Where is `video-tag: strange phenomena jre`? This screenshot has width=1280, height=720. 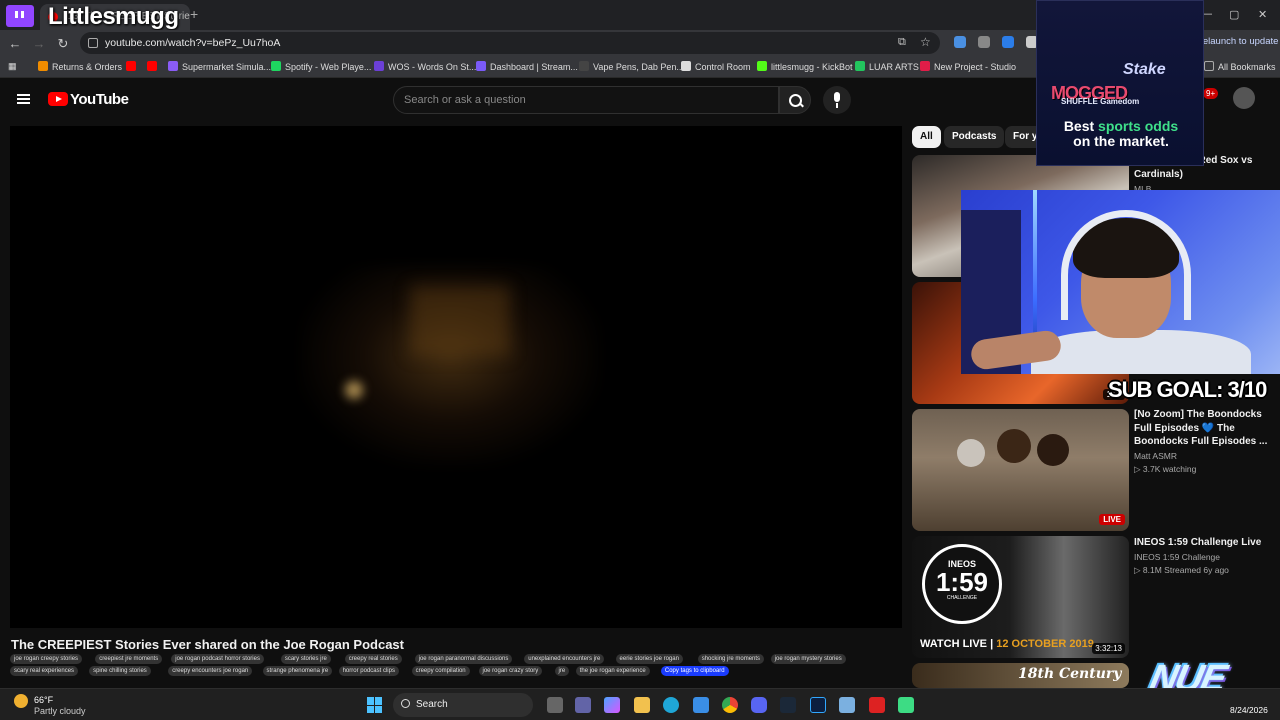 video-tag: strange phenomena jre is located at coordinates (297, 671).